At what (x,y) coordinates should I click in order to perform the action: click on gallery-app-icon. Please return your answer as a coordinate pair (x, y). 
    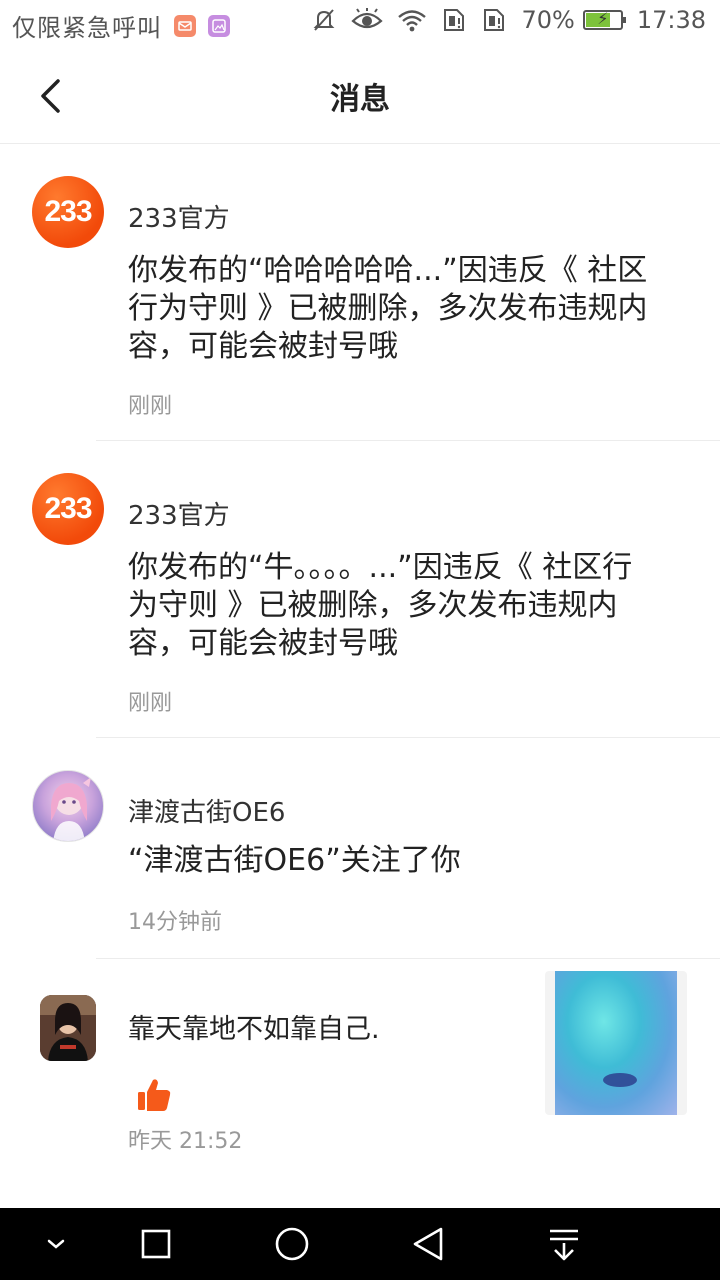
    Looking at the image, I should click on (219, 25).